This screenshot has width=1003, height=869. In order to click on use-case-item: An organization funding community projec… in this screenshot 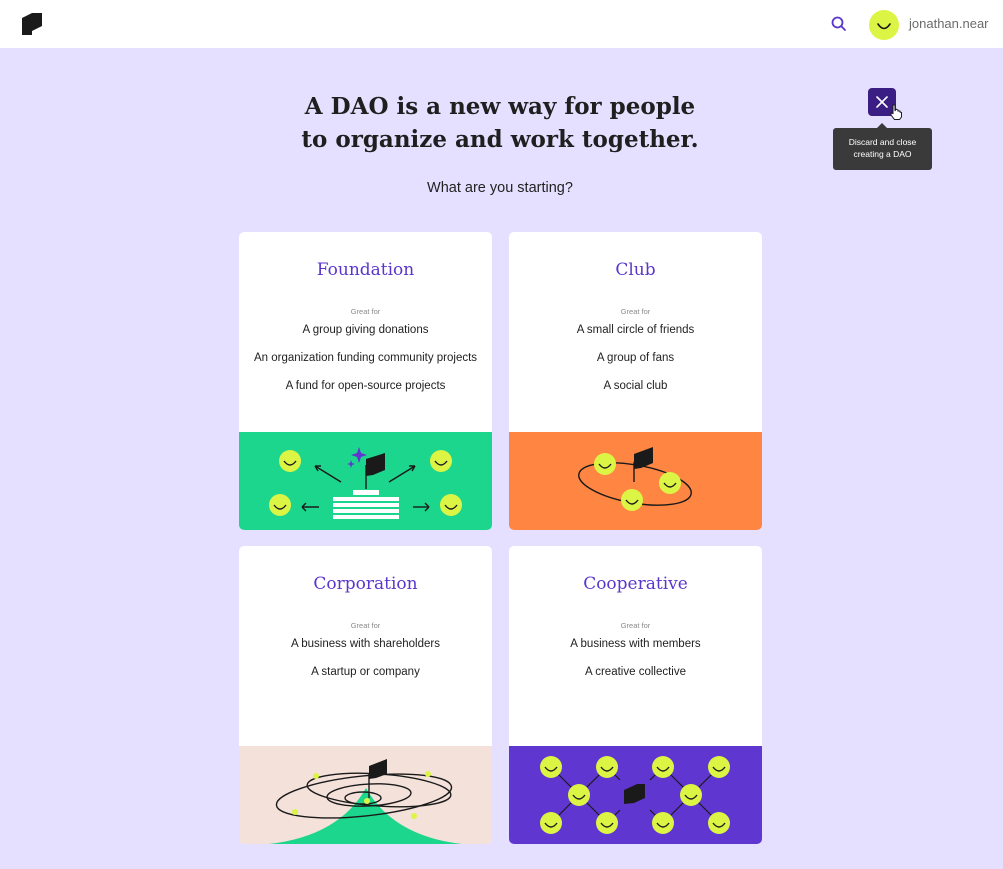, I will do `click(365, 358)`.